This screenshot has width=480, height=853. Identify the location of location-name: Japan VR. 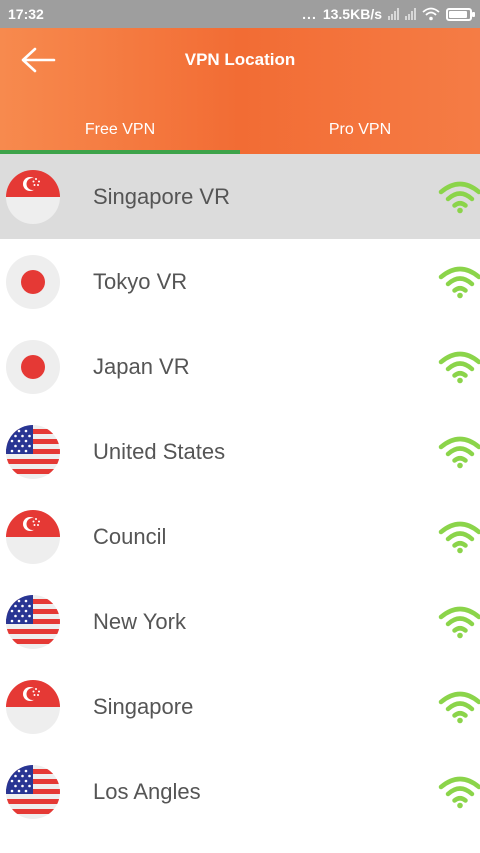
(141, 366).